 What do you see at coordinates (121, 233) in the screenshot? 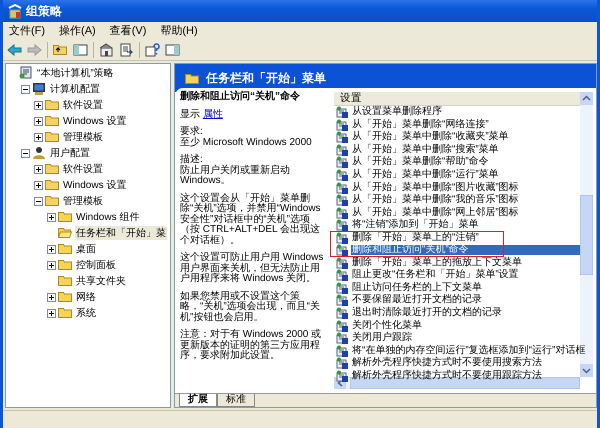
I see `tree-item: 任务栏和「开始」菜` at bounding box center [121, 233].